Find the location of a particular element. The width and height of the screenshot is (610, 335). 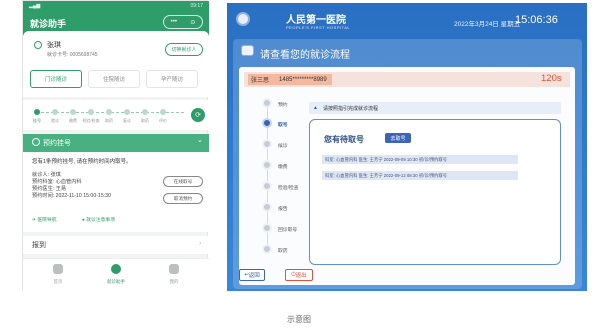

pending-title: 您有待取号 is located at coordinates (344, 139).